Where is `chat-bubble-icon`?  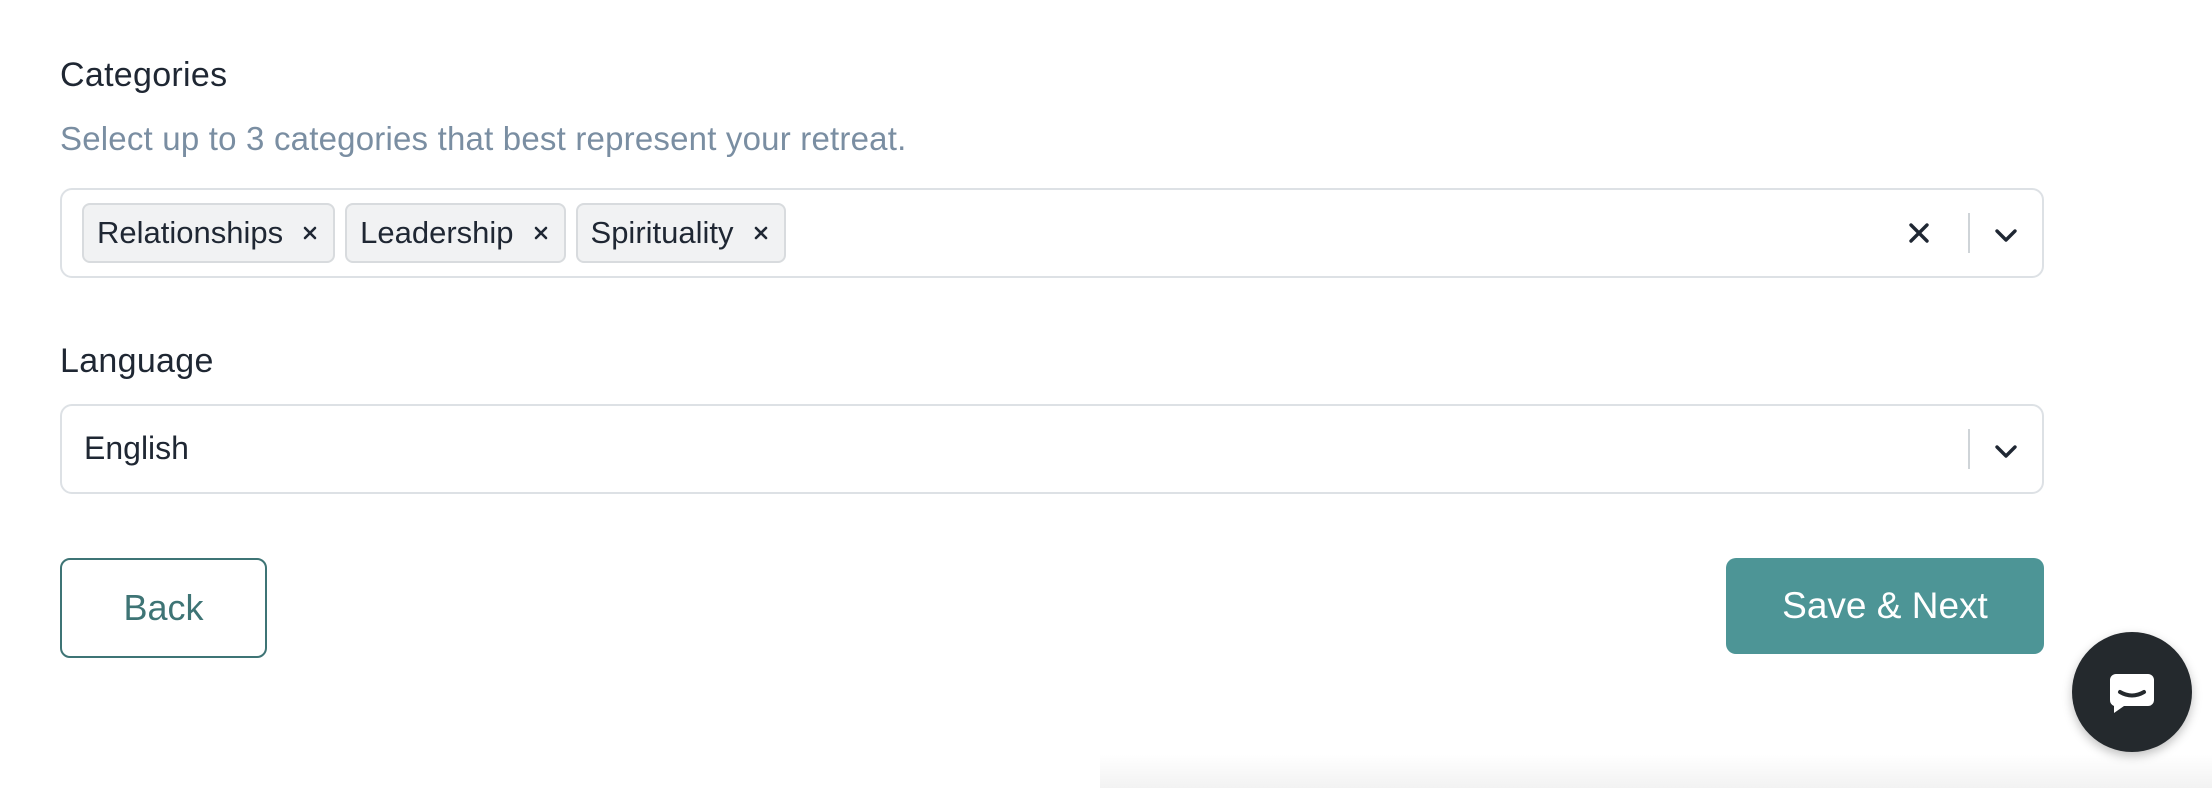
chat-bubble-icon is located at coordinates (2131, 693).